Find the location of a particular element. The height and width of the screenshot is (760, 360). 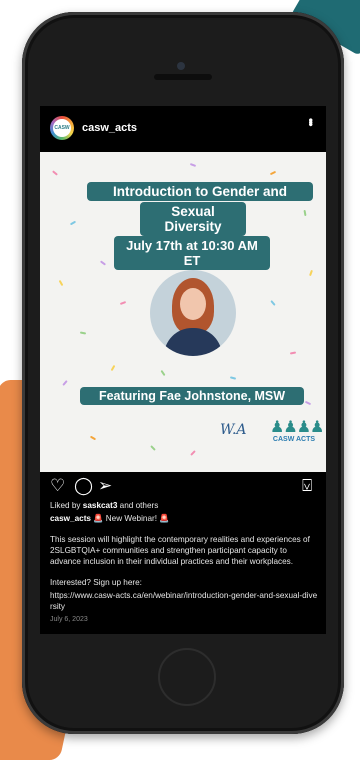

casw-acts-logo: ♟♟♟♟ CASW ACTS is located at coordinates (297, 437).